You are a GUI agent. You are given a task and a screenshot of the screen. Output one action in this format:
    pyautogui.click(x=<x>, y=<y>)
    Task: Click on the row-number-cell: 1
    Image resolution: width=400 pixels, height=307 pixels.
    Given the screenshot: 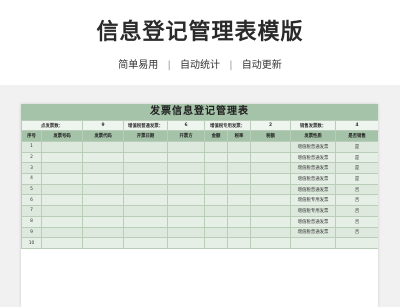 What is the action you would take?
    pyautogui.click(x=31, y=147)
    